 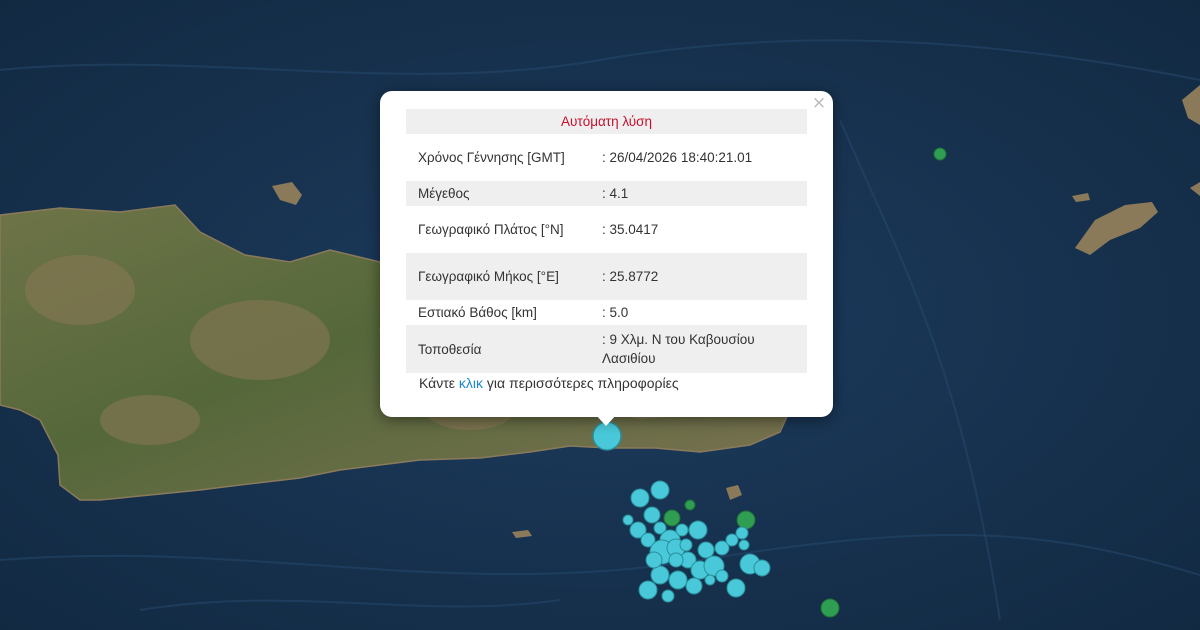 What do you see at coordinates (439, 383) in the screenshot?
I see `more-info-prefix: Κάντε` at bounding box center [439, 383].